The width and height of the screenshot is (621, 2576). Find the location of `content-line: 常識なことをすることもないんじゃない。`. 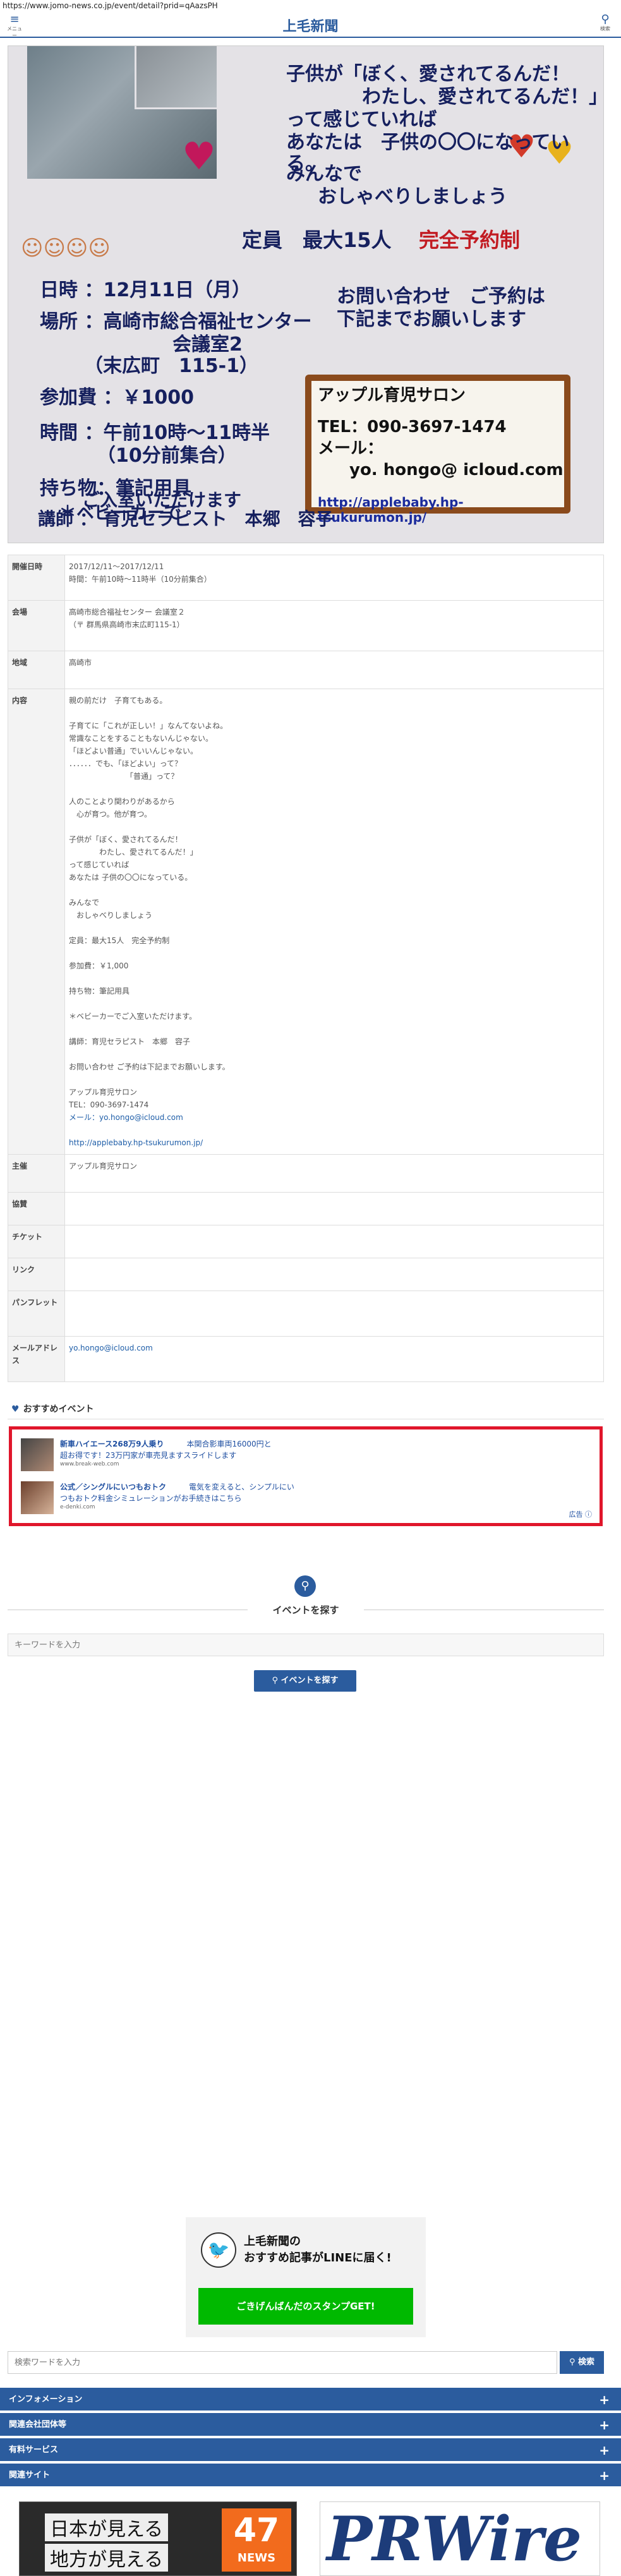

content-line: 常識なことをすることもないんじゃない。 is located at coordinates (141, 738).